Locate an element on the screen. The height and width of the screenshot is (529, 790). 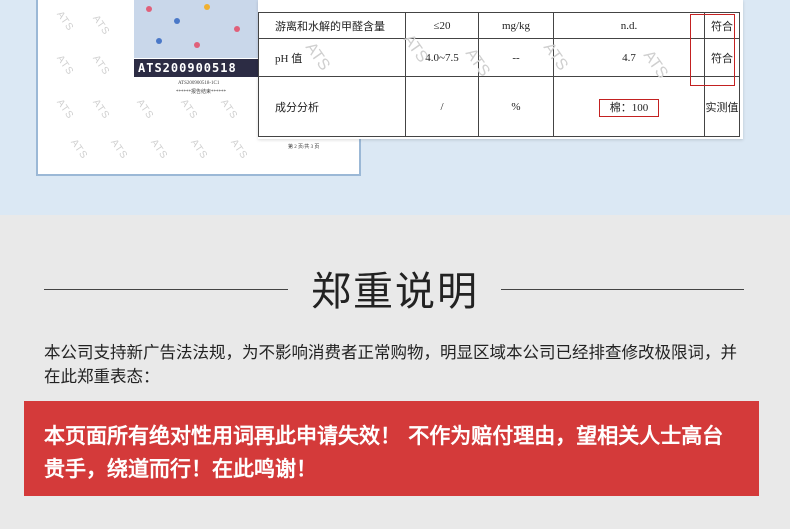
page-number: 第 2 页/共 3 页 is located at coordinates (304, 147).